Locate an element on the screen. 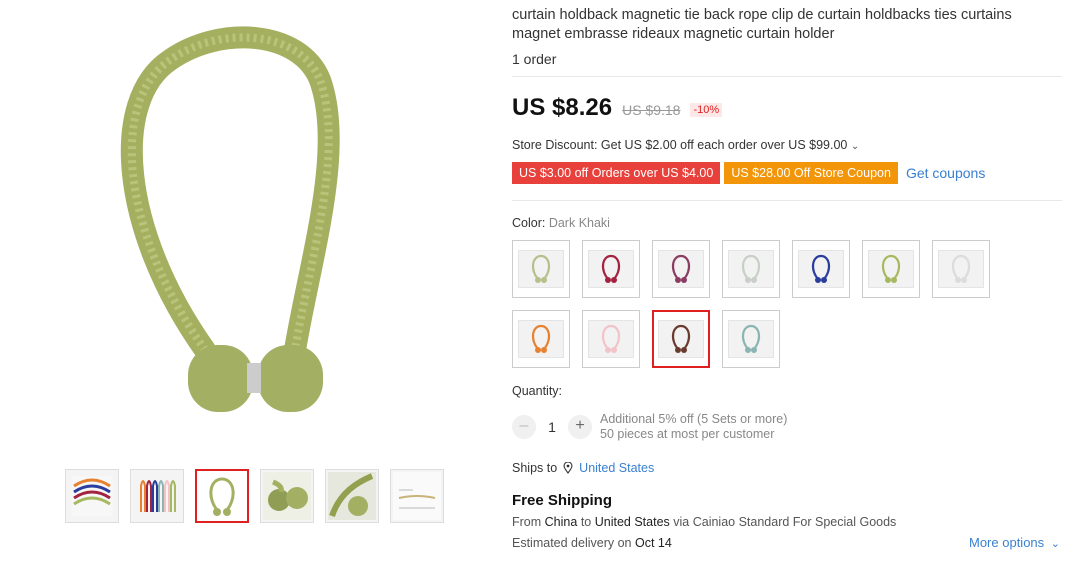 The height and width of the screenshot is (567, 1074). to-word: to is located at coordinates (586, 522).